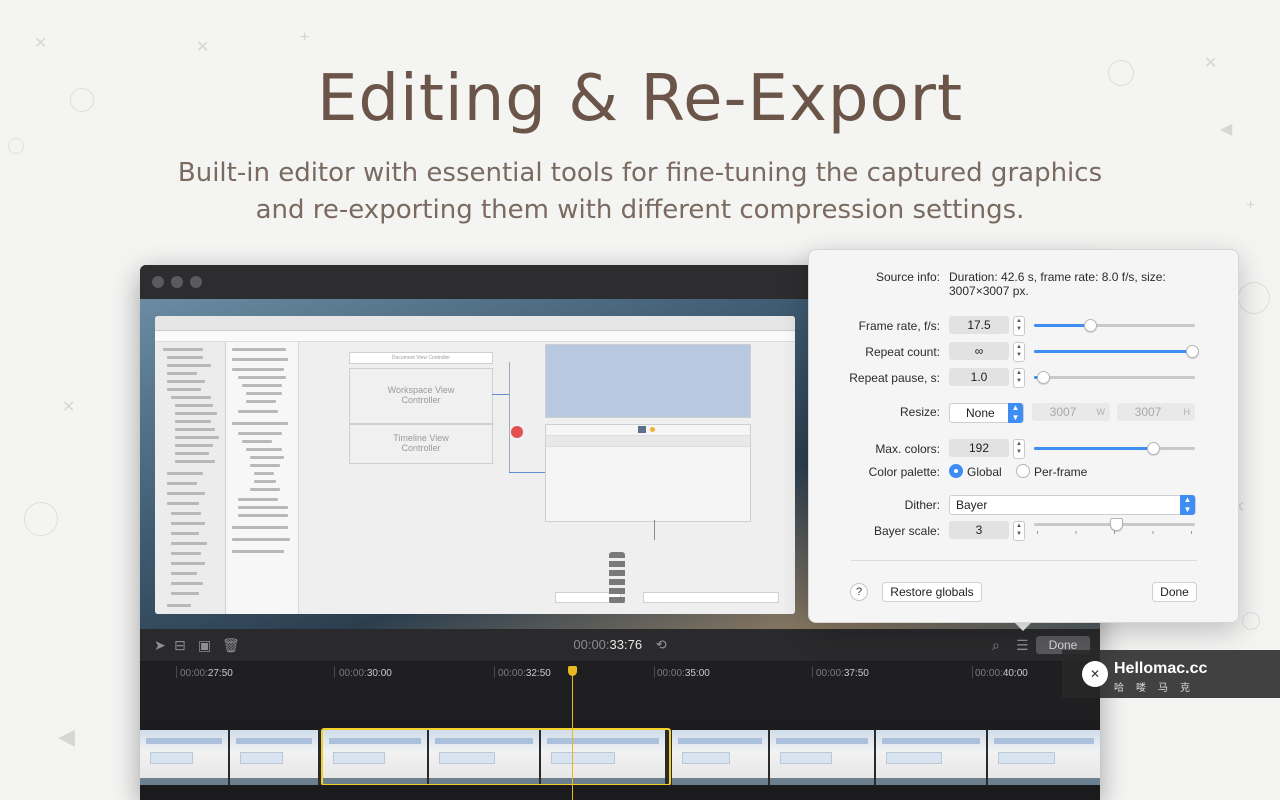 This screenshot has height=800, width=1280. I want to click on preference-scene, so click(711, 597).